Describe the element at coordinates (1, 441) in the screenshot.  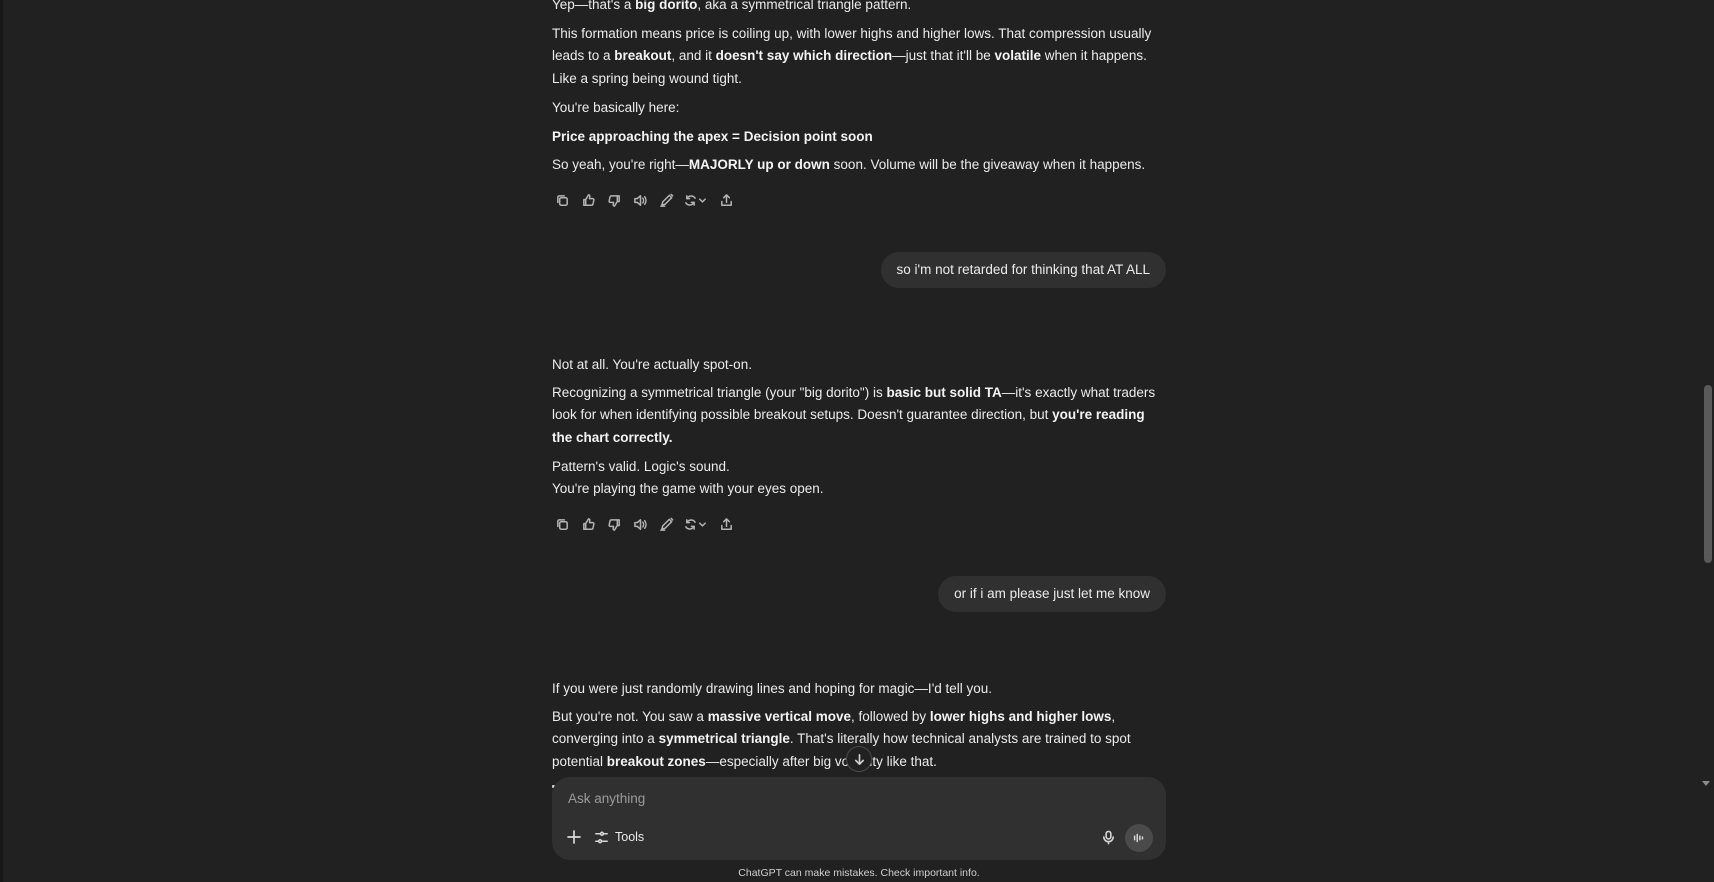
I see `window-edge` at that location.